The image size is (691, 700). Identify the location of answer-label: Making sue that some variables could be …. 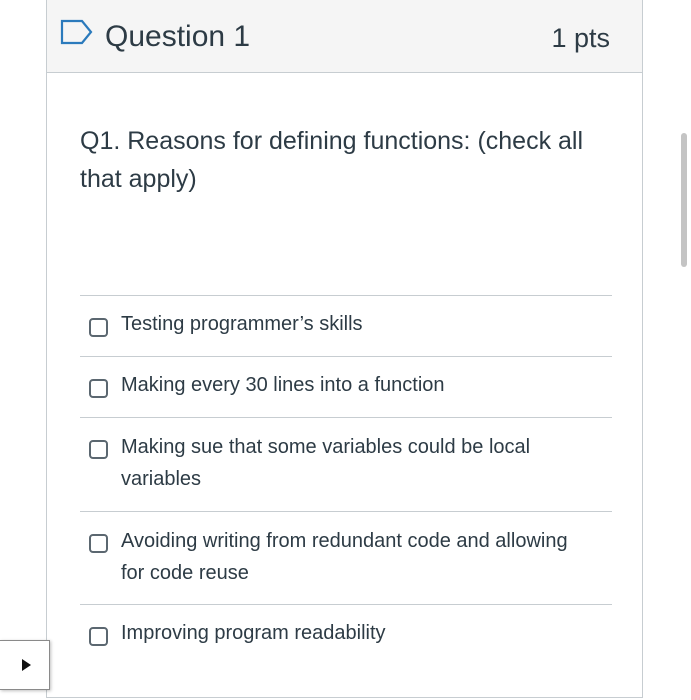
(356, 463).